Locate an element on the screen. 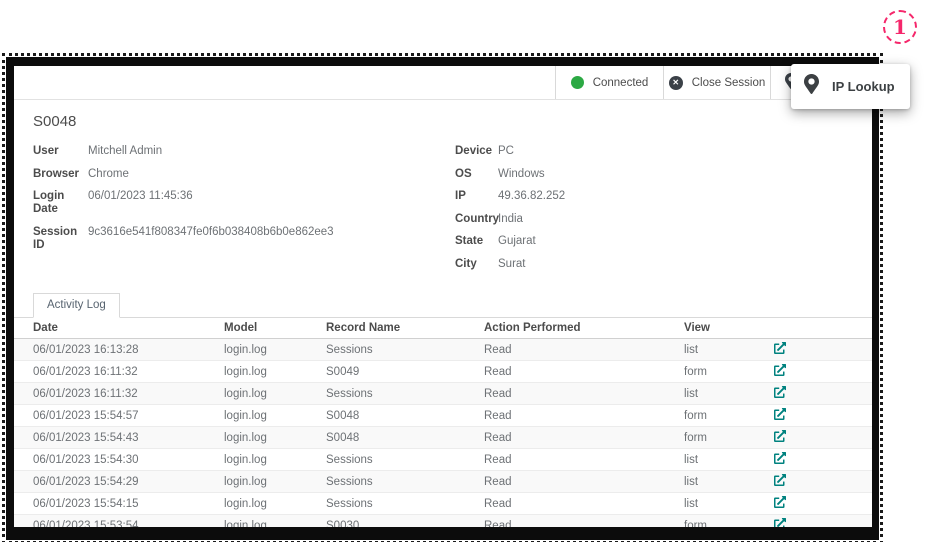 This screenshot has height=542, width=929. ip-lookup-popup-label: IP Lookup is located at coordinates (863, 86).